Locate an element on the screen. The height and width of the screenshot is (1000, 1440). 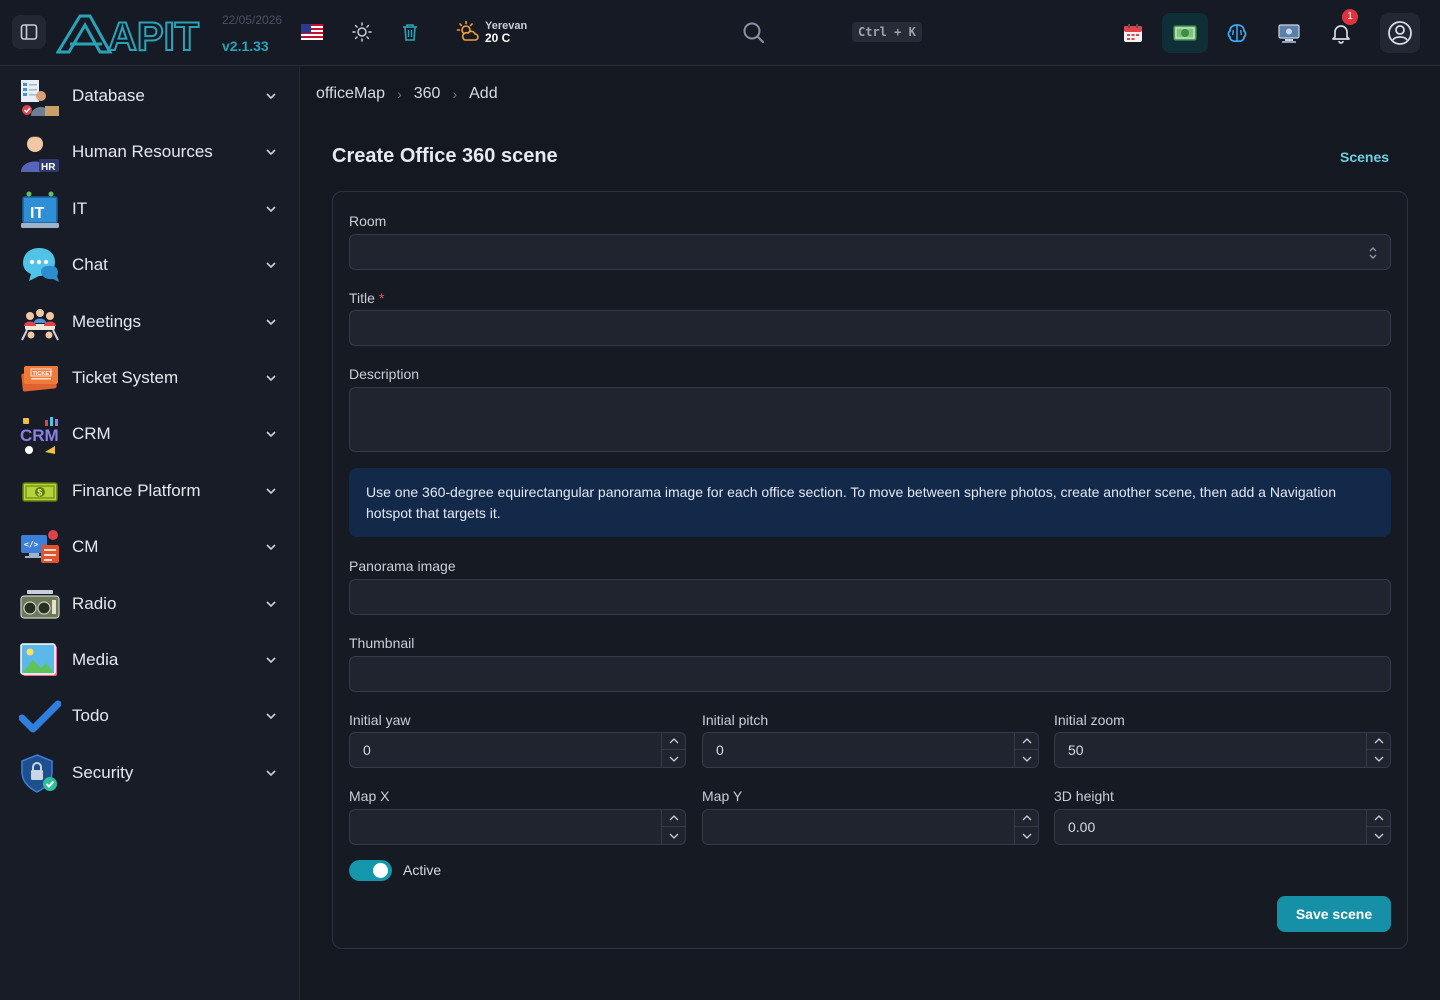
monitor-icon is located at coordinates (1289, 33).